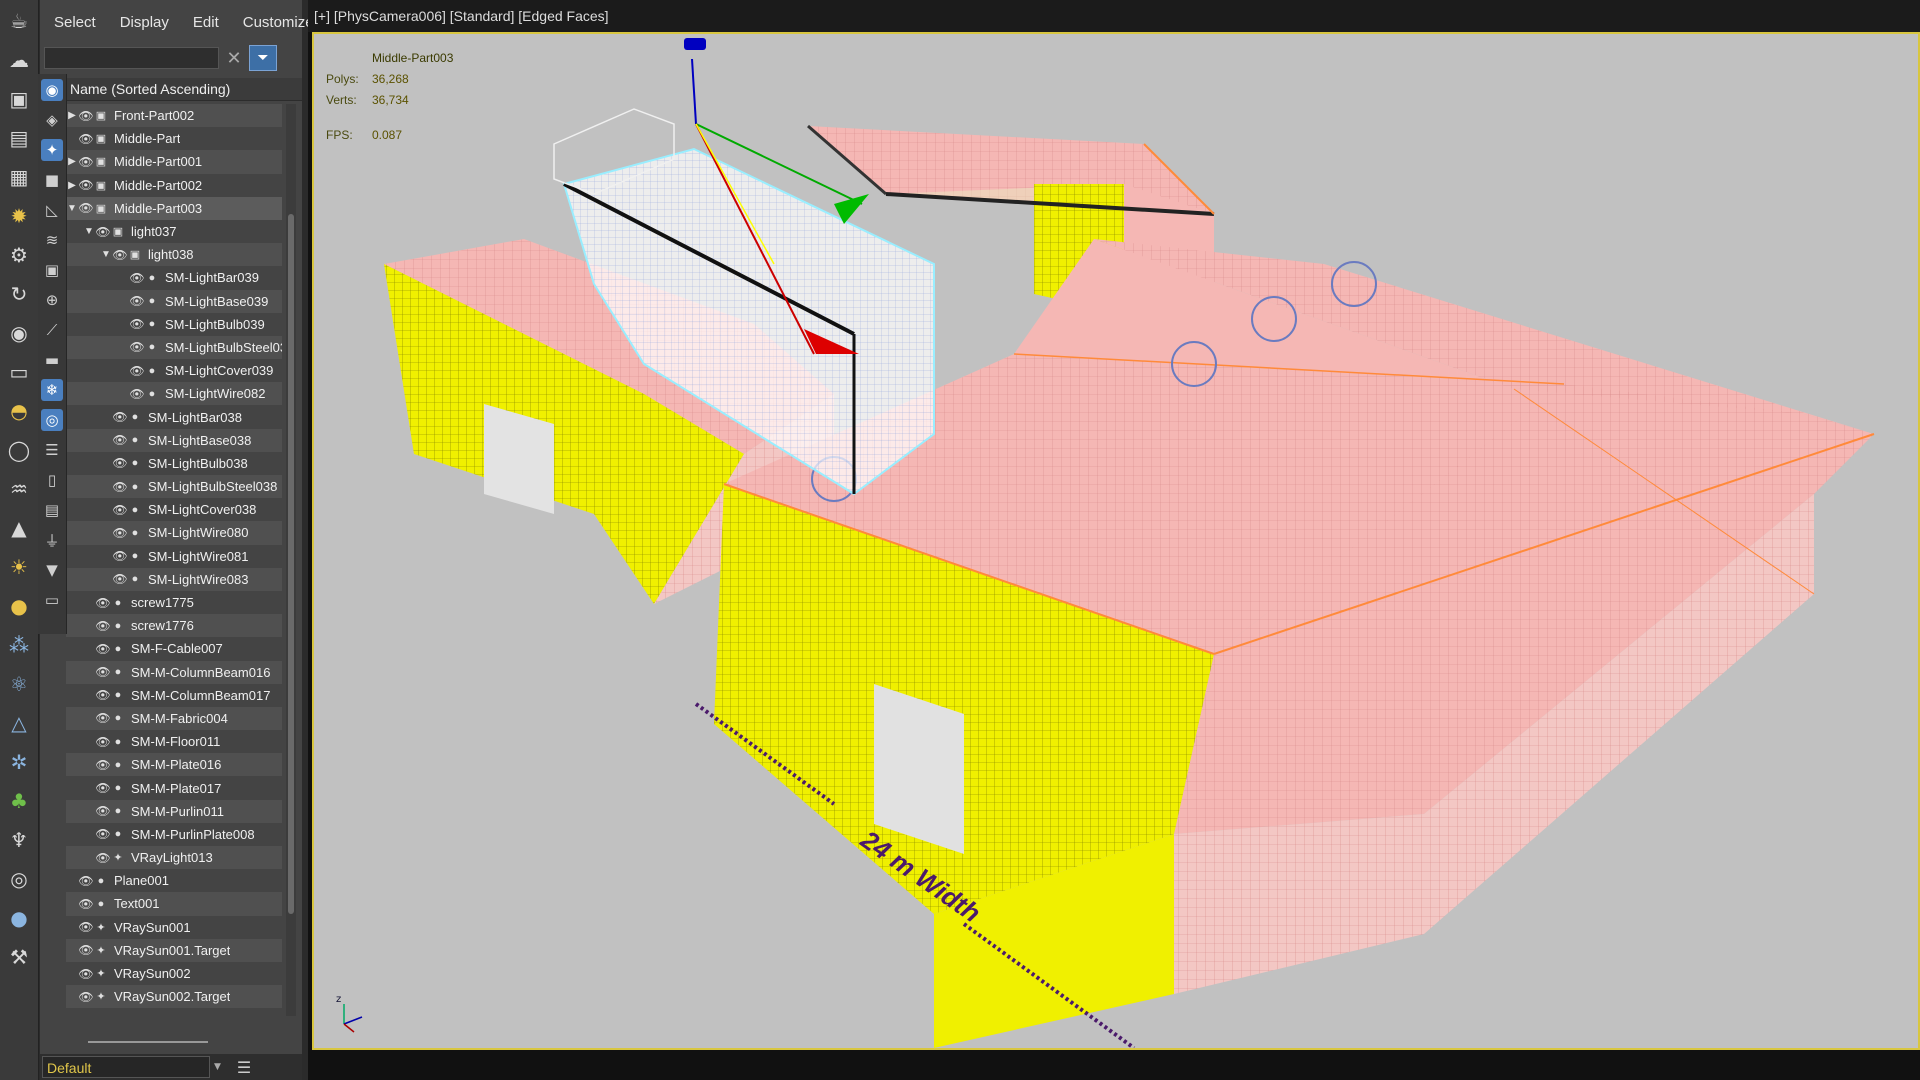  Describe the element at coordinates (174, 324) in the screenshot. I see `tree-row: 👁 ● SM-LightBulb039` at that location.